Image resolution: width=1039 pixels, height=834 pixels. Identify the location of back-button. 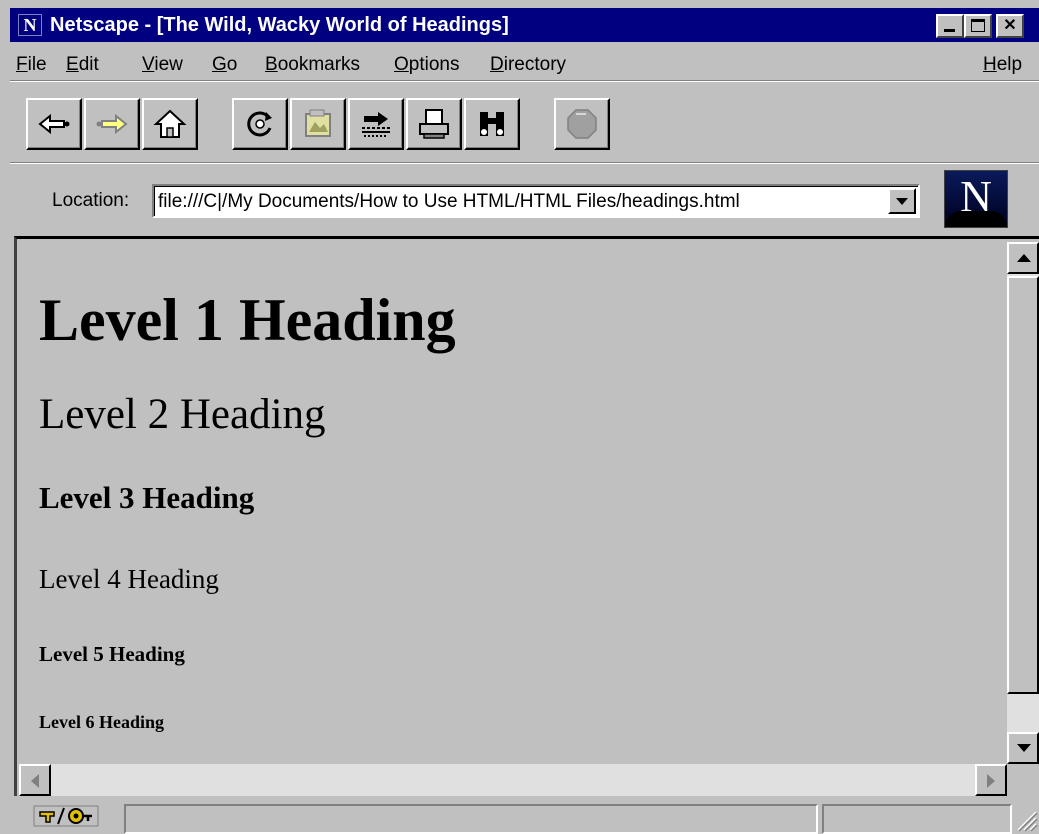
(54, 124).